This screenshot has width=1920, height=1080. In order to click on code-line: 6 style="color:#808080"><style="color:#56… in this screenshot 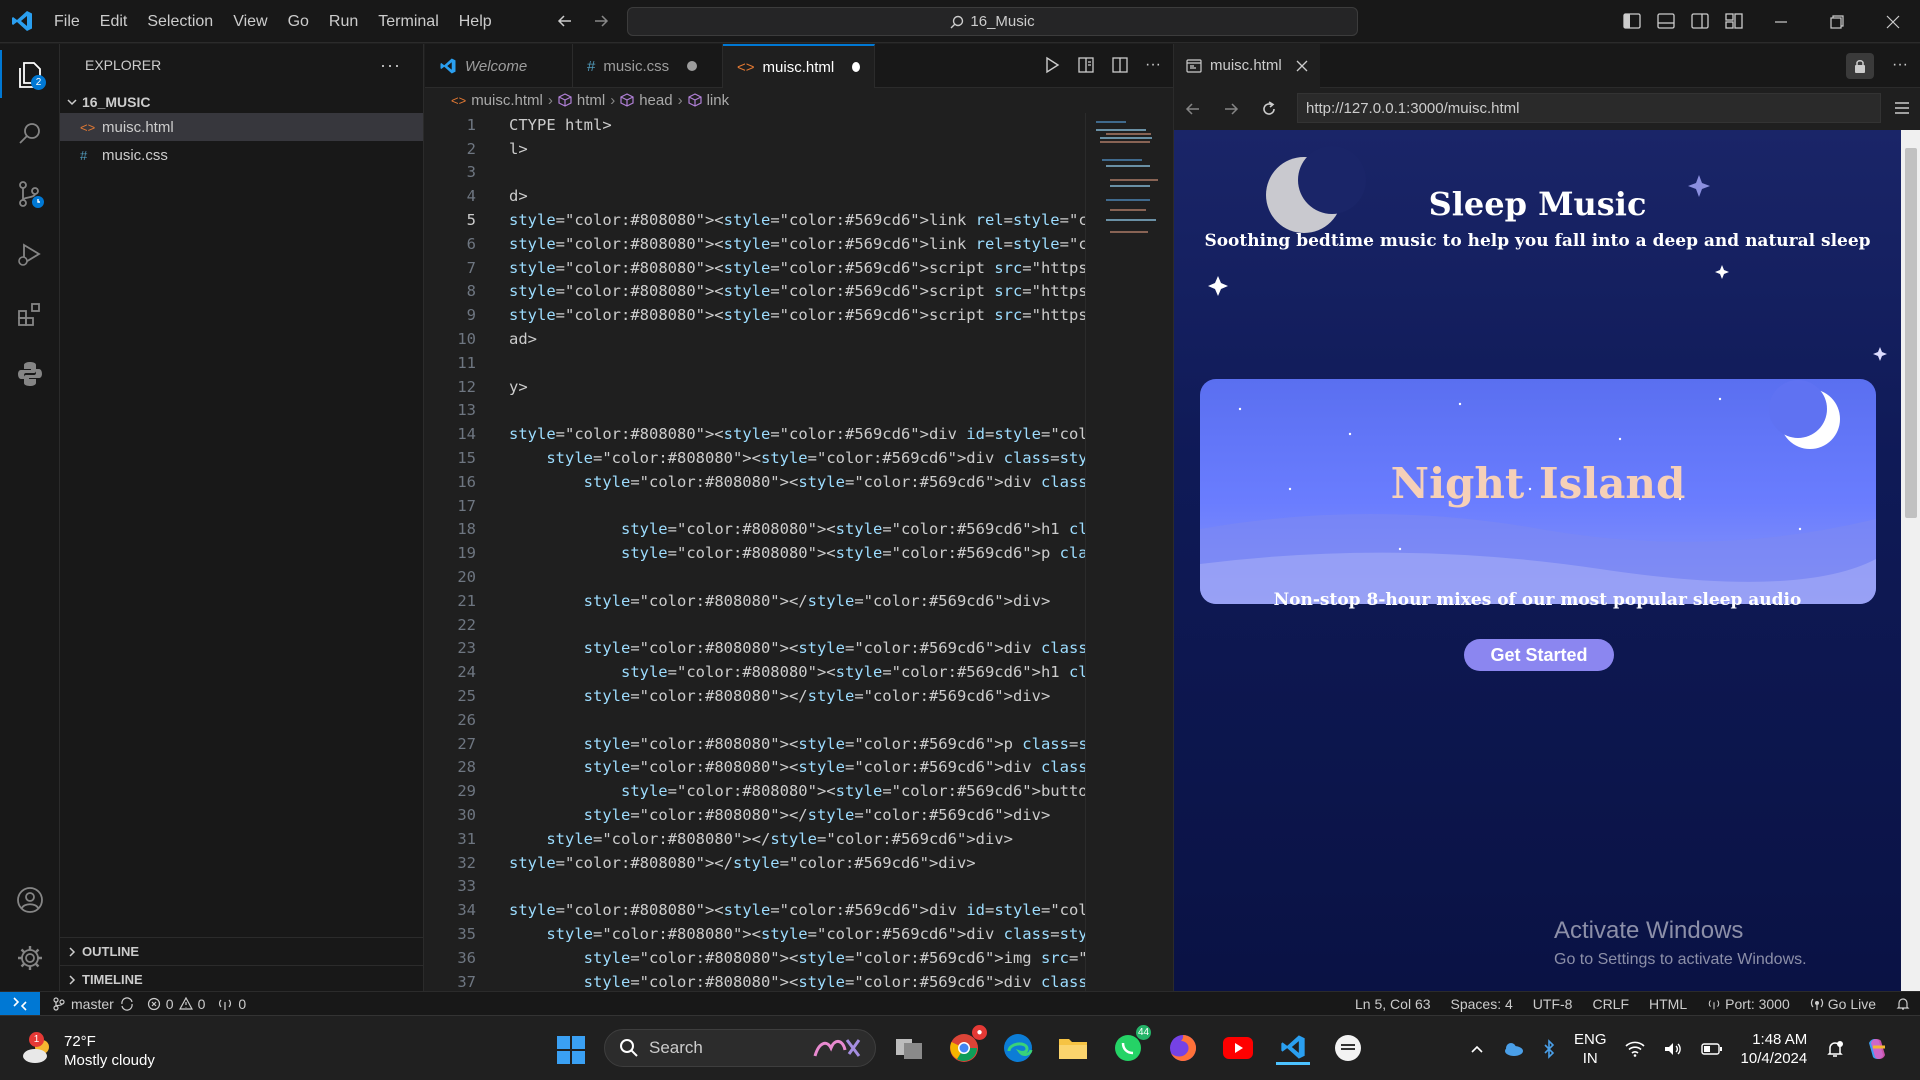, I will do `click(755, 244)`.